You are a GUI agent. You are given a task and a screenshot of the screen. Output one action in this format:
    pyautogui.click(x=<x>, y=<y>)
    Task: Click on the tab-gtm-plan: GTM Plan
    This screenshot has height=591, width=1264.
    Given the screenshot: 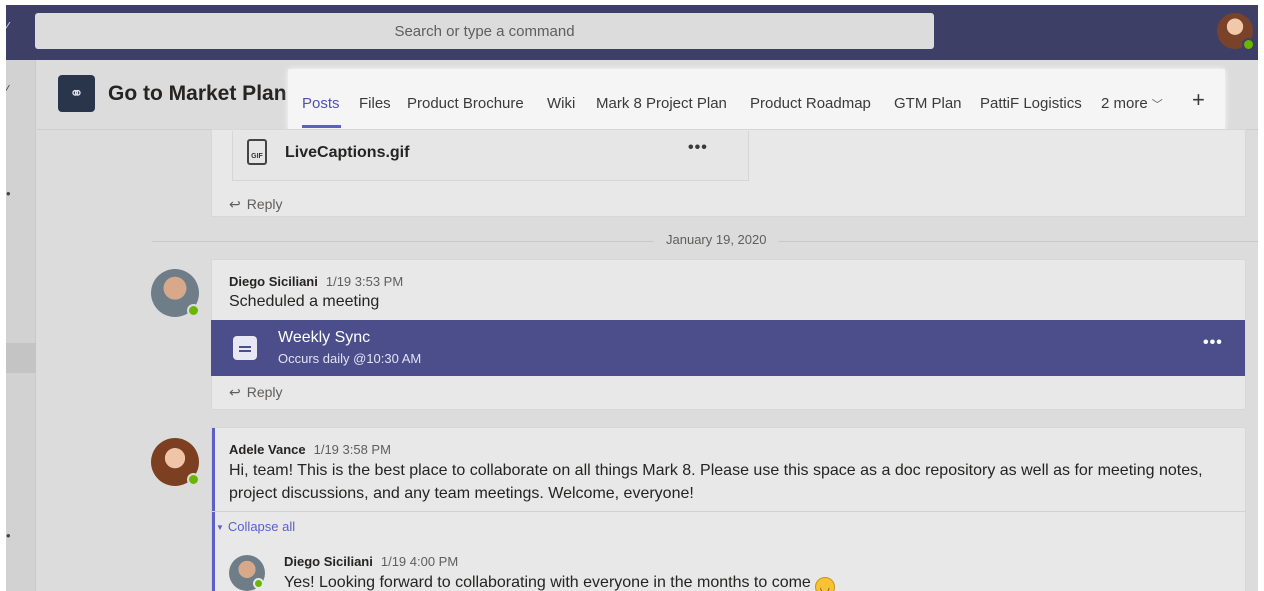 What is the action you would take?
    pyautogui.click(x=928, y=103)
    